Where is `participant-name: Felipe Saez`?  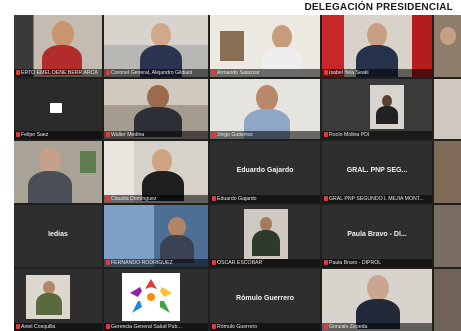
participant-name: Felipe Saez is located at coordinates (58, 135).